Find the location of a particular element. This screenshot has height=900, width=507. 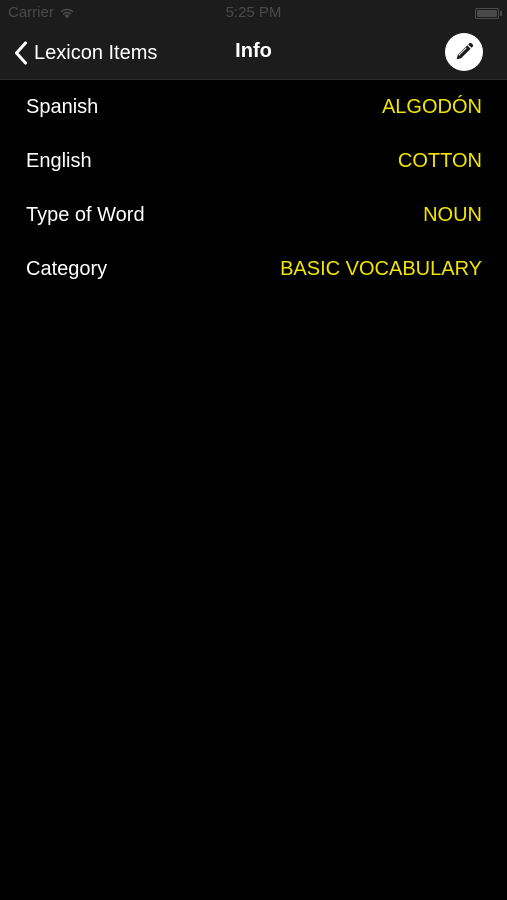

row-value: COTTON is located at coordinates (439, 160).